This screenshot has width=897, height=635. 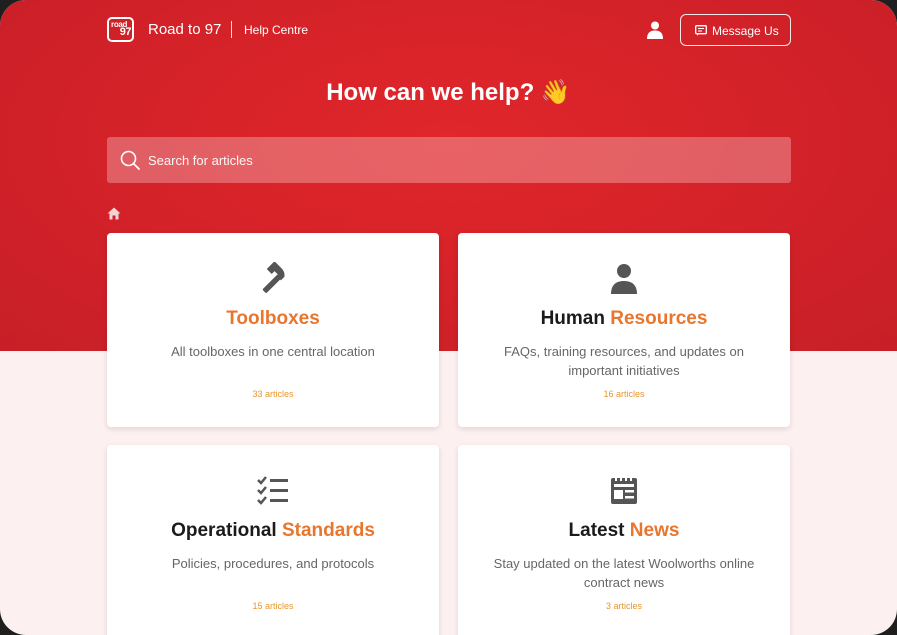 What do you see at coordinates (273, 277) in the screenshot?
I see `hammer-icon` at bounding box center [273, 277].